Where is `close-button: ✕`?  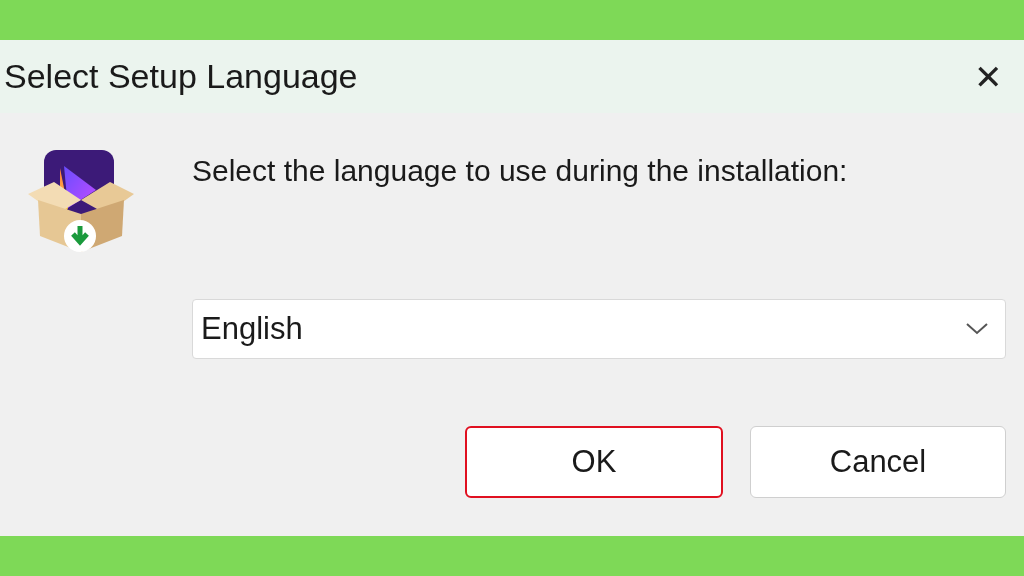 close-button: ✕ is located at coordinates (988, 76).